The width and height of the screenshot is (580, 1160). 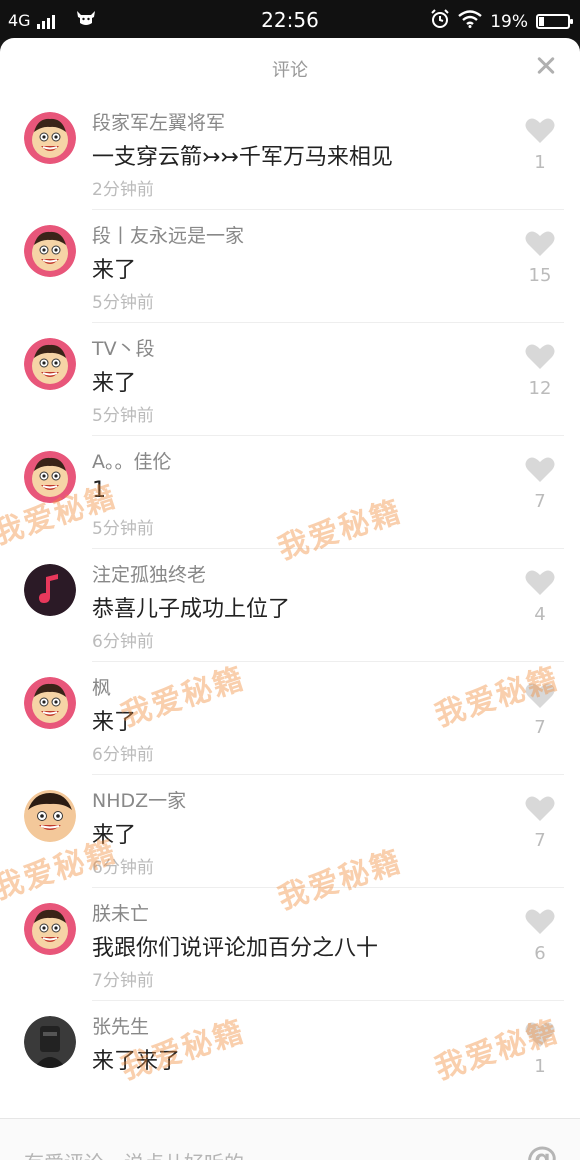 I want to click on like-button: 12, so click(x=540, y=371).